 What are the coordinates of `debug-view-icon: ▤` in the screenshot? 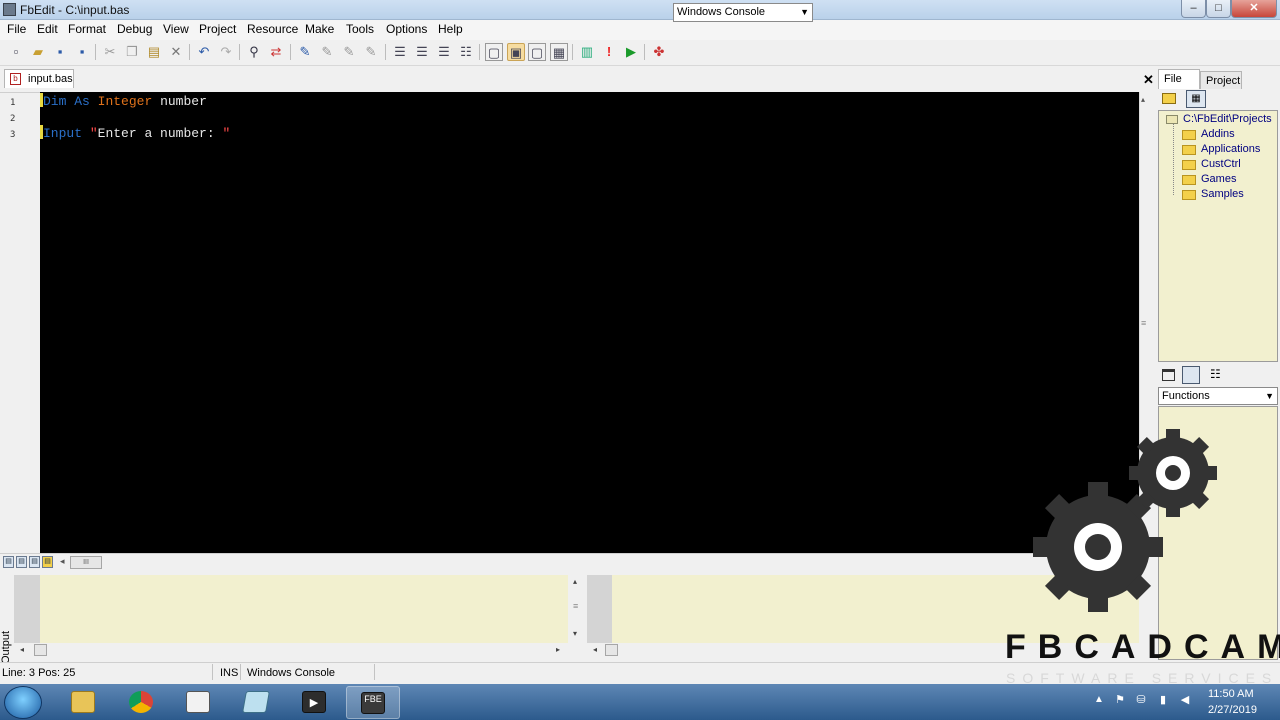 It's located at (34, 562).